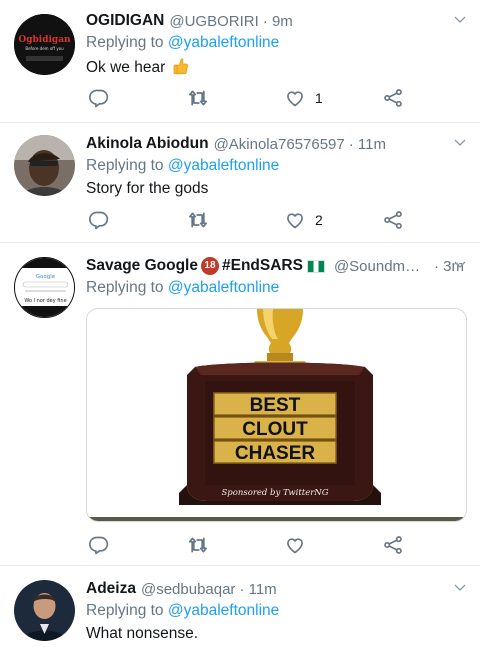 This screenshot has height=647, width=480. What do you see at coordinates (319, 220) in the screenshot?
I see `like-count: 2` at bounding box center [319, 220].